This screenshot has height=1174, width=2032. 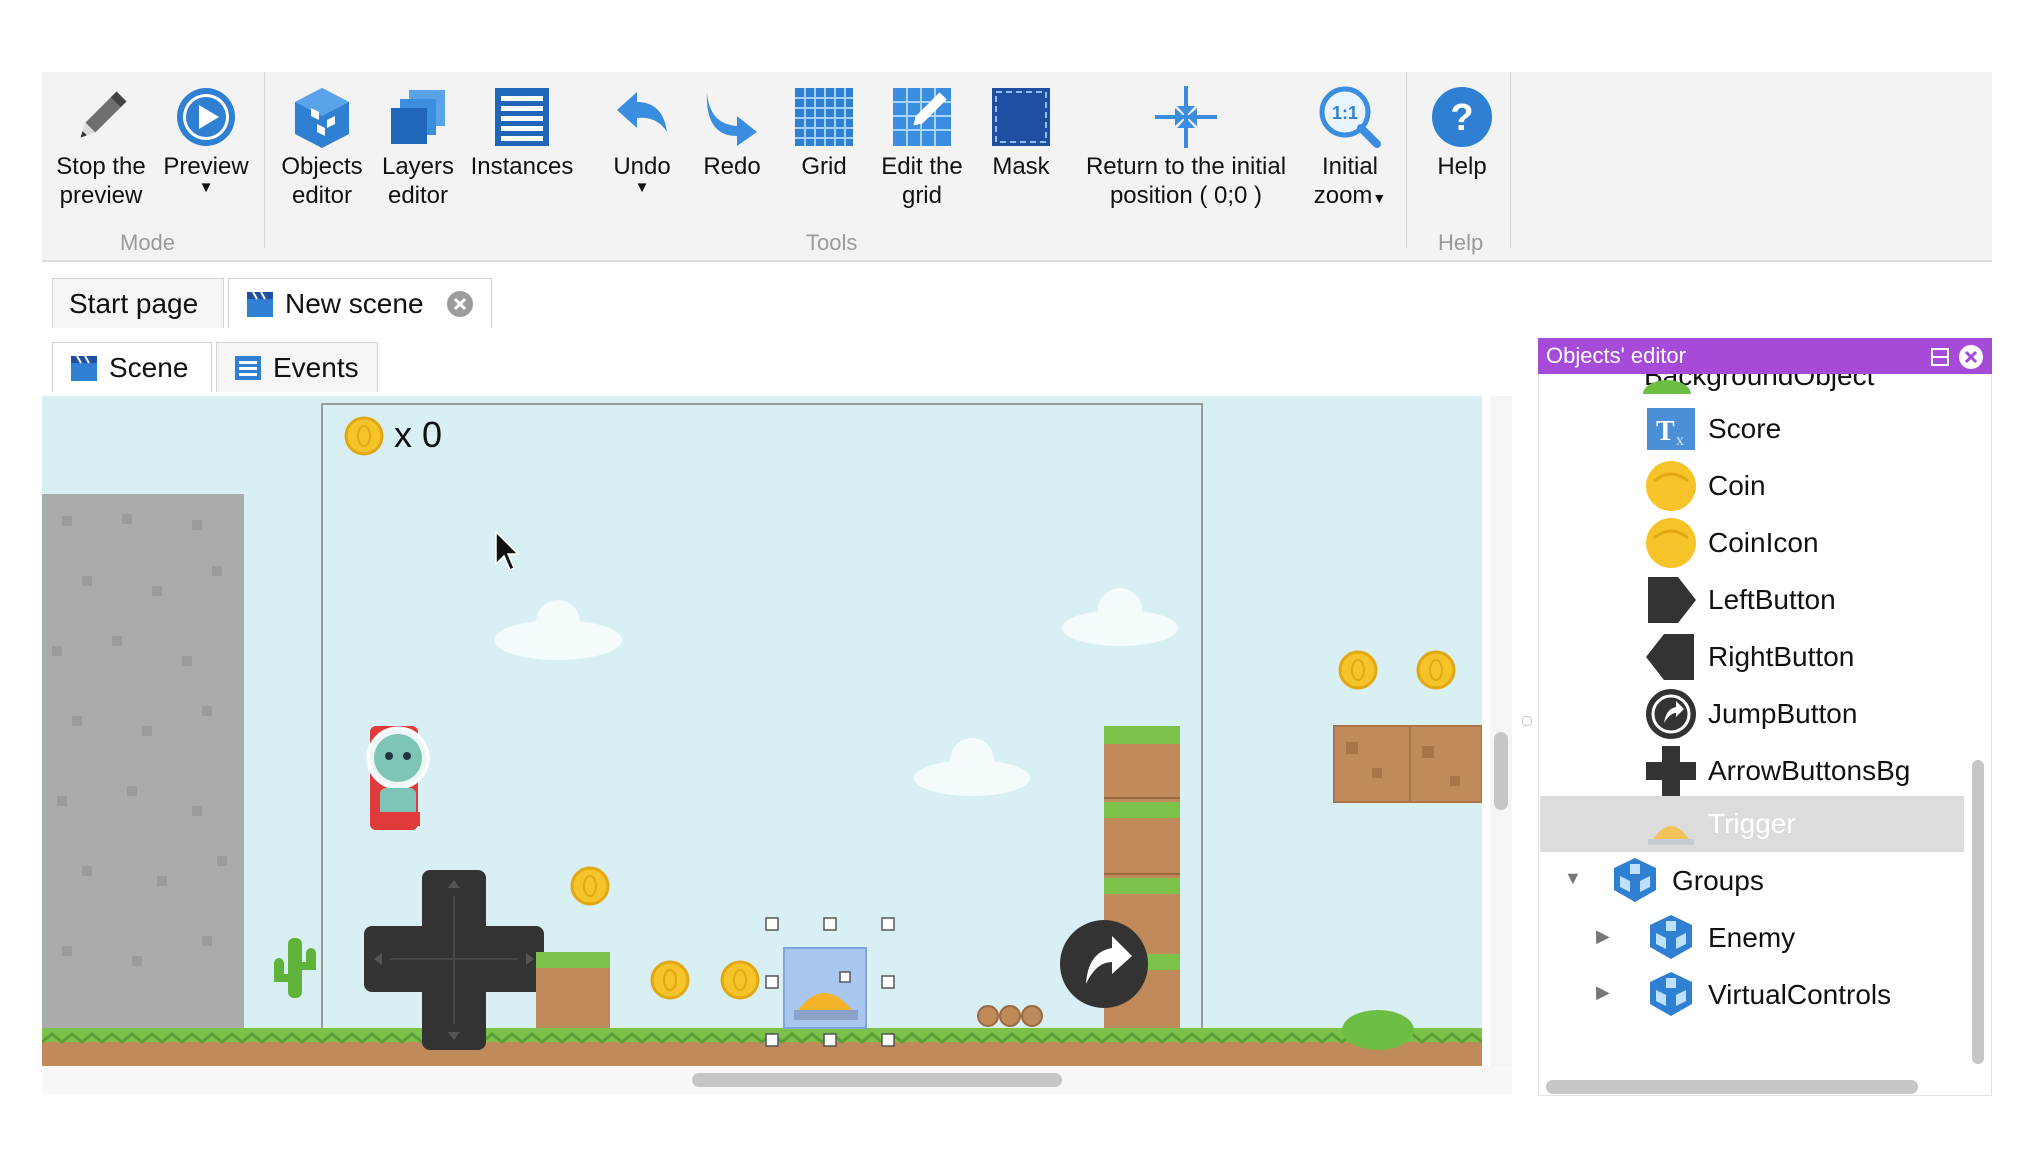 I want to click on stone-wall, so click(x=143, y=761).